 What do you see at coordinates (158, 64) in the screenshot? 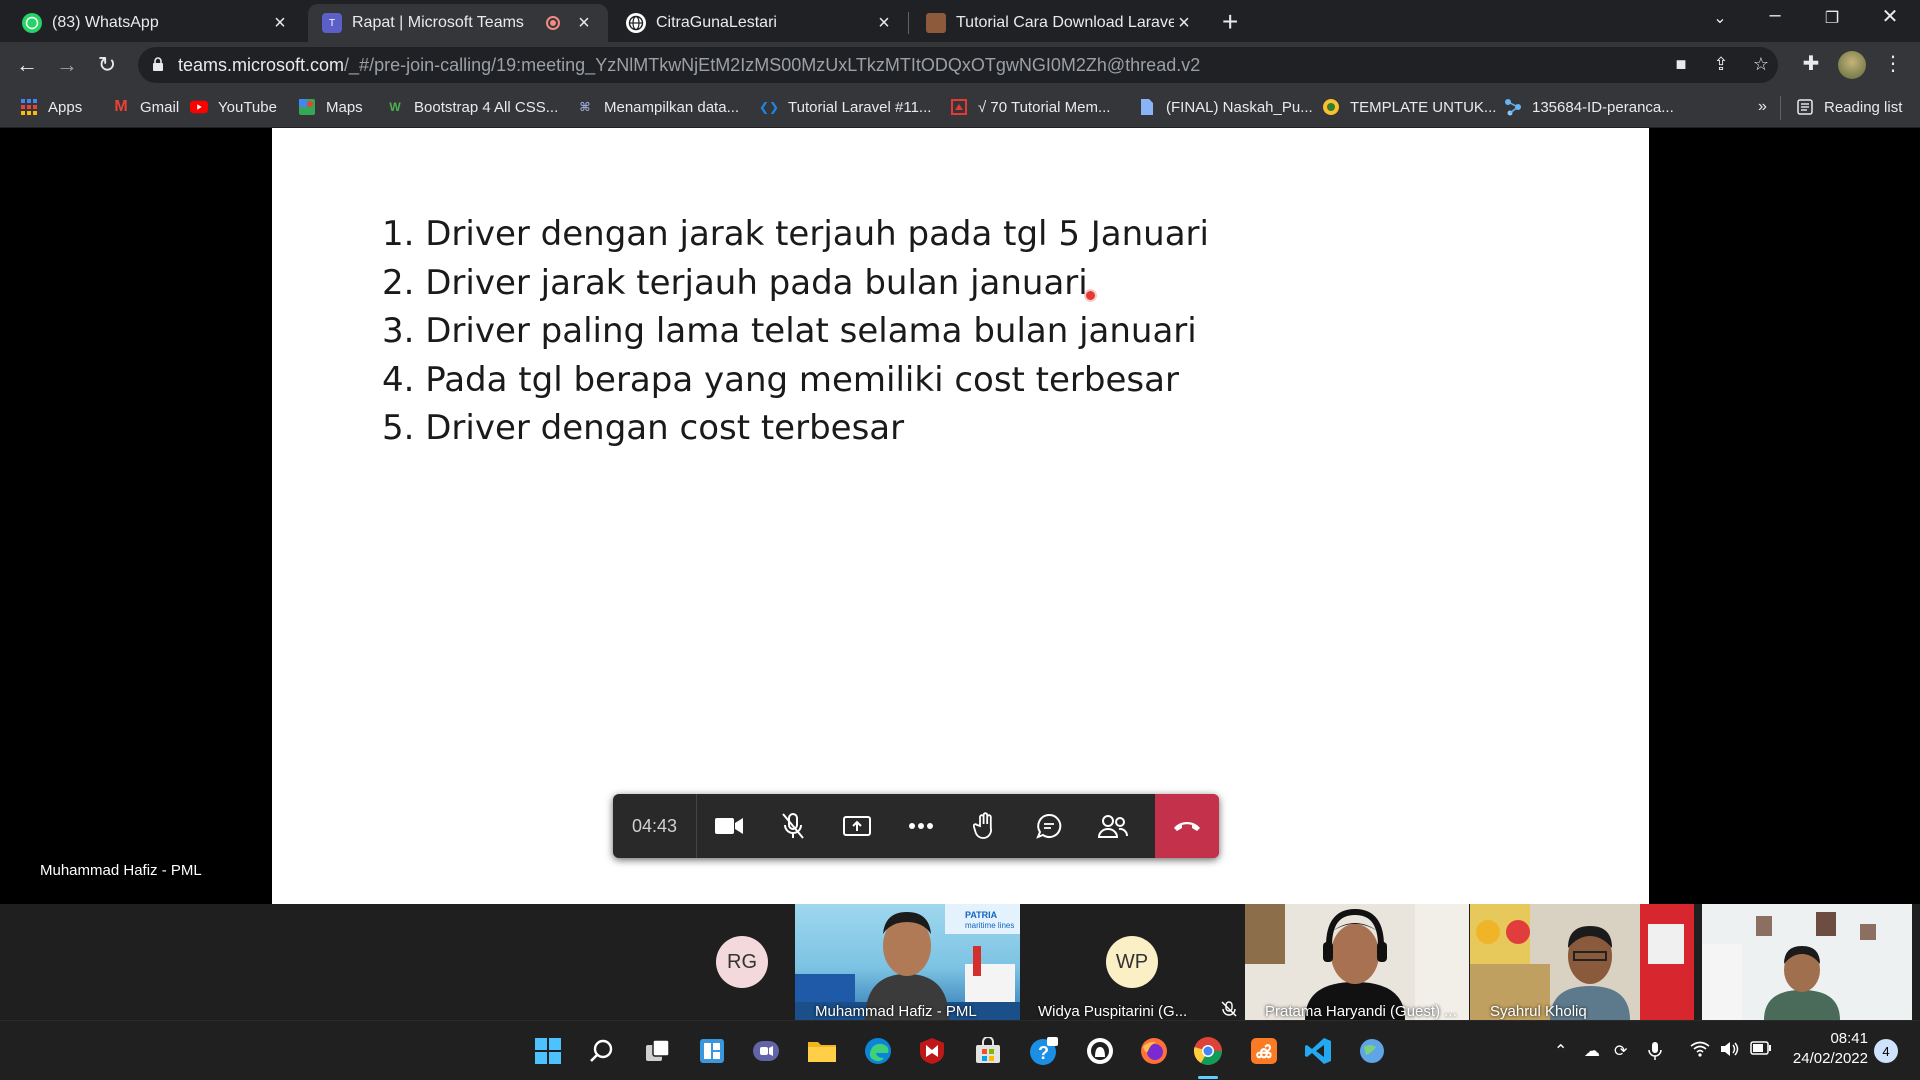
I see `lock-icon` at bounding box center [158, 64].